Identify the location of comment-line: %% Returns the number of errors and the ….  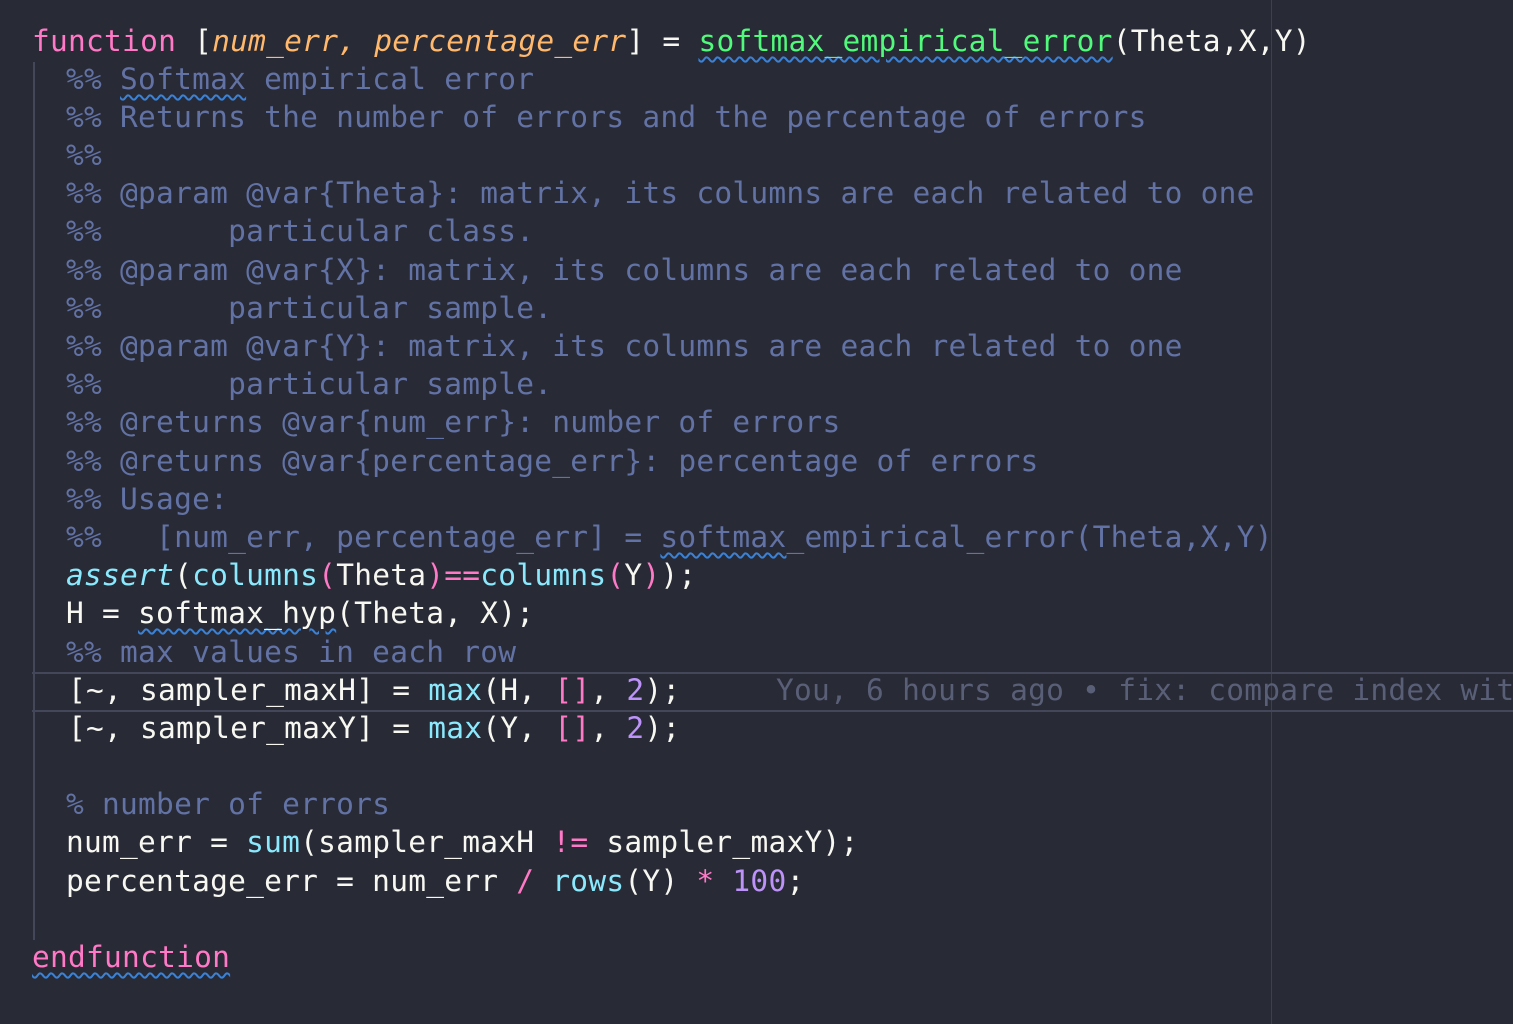
(606, 117).